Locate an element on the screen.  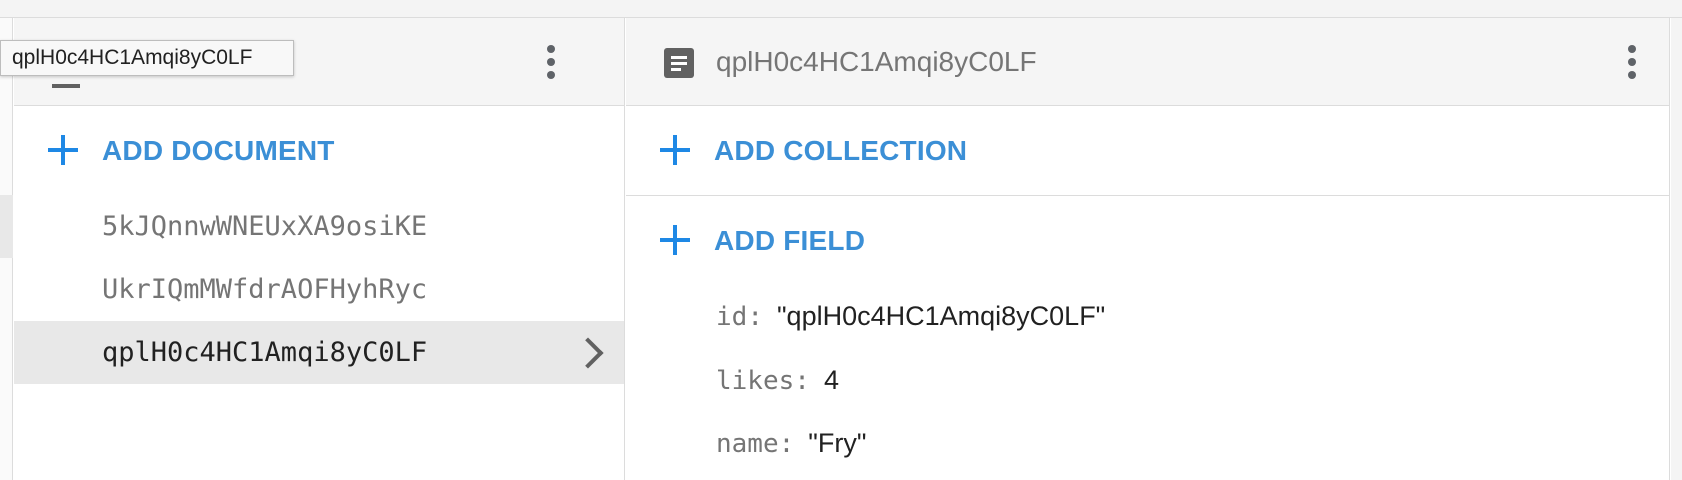
selected-collection-highlight is located at coordinates (6, 226).